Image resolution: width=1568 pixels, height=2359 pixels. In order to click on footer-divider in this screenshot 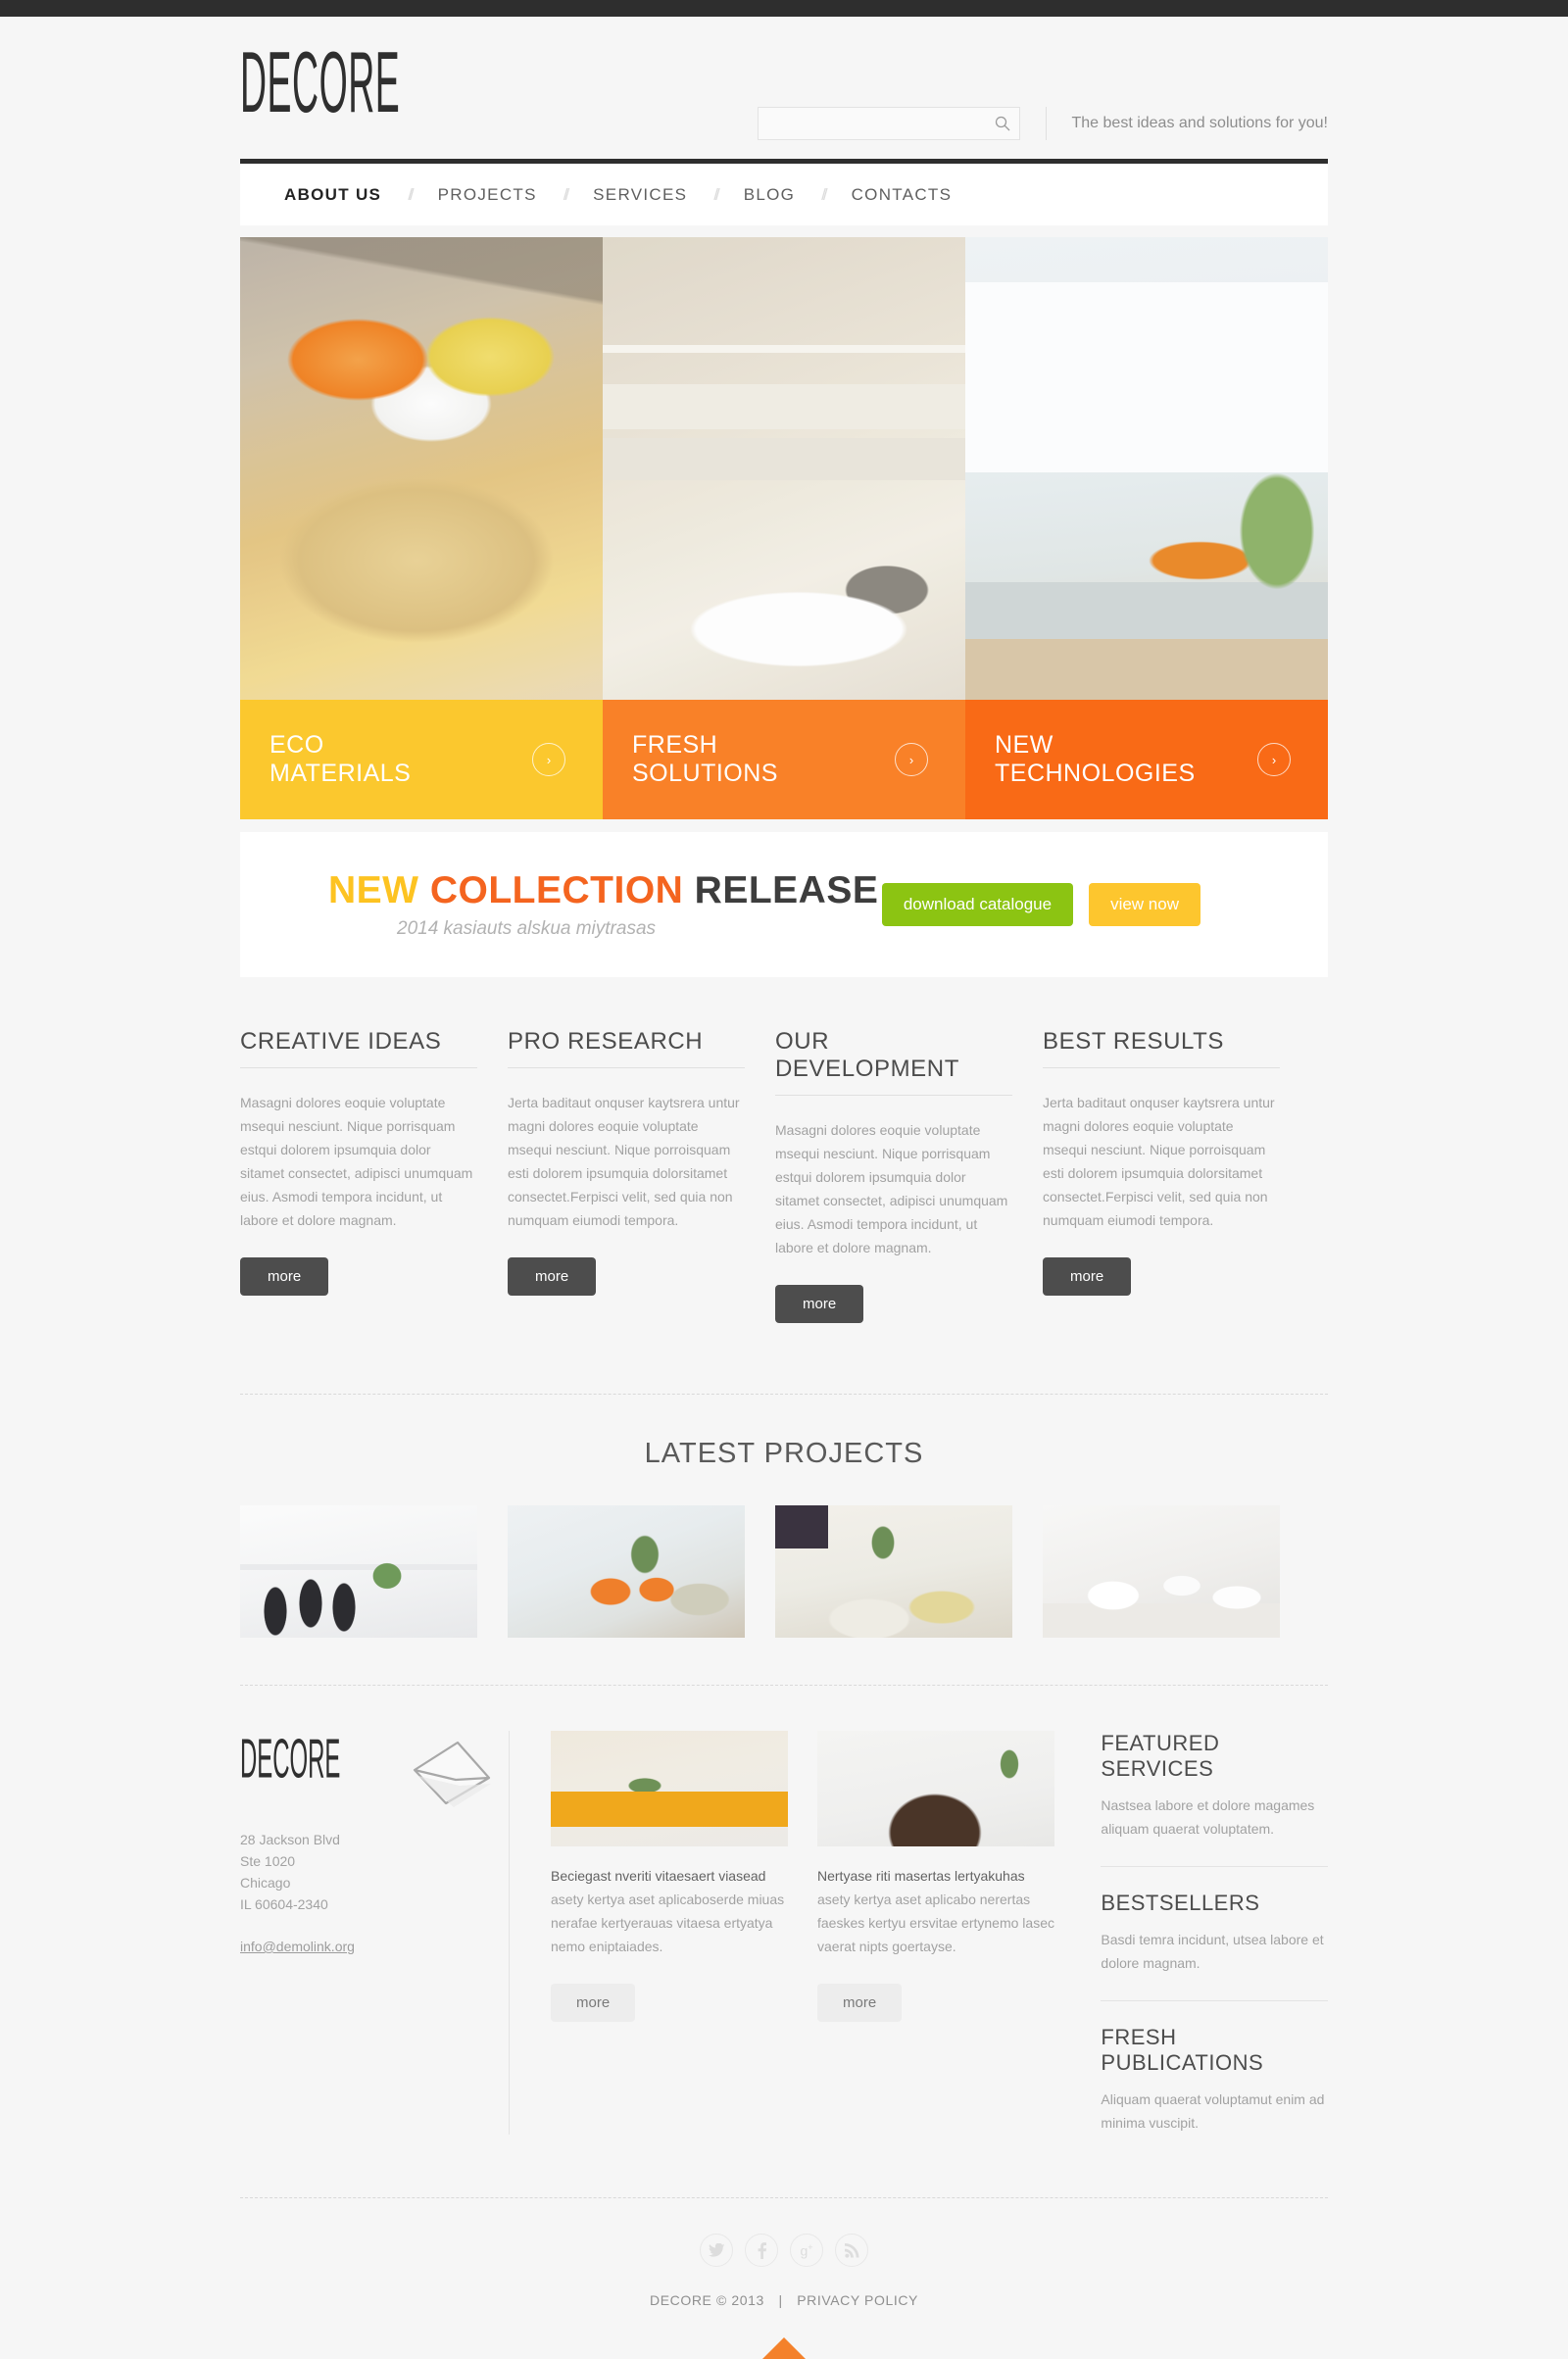, I will do `click(784, 2198)`.